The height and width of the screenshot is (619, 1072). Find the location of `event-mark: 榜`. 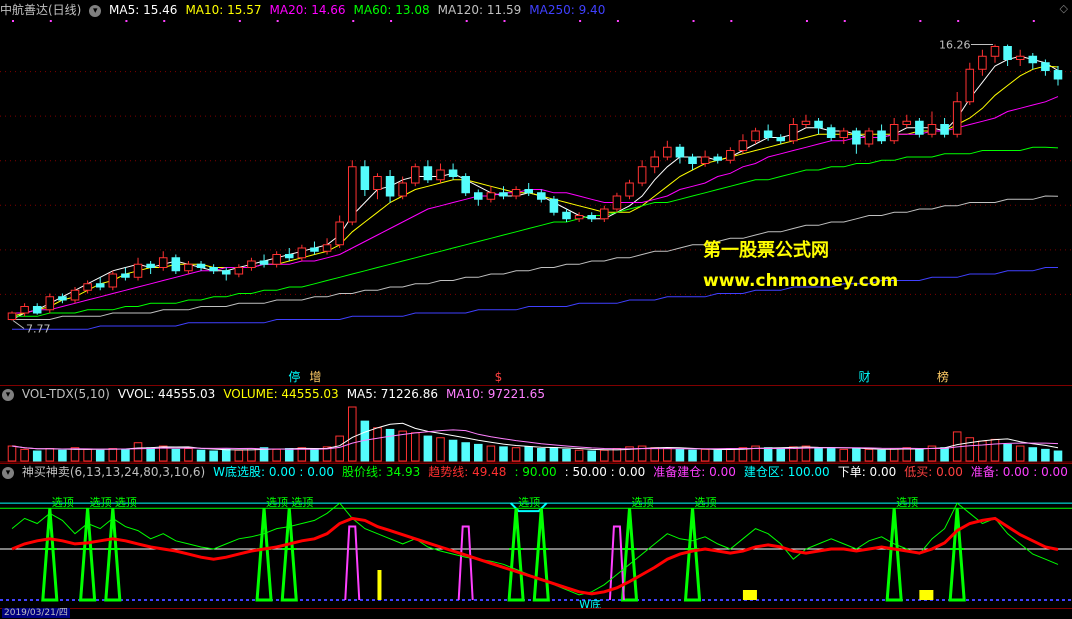

event-mark: 榜 is located at coordinates (943, 376).